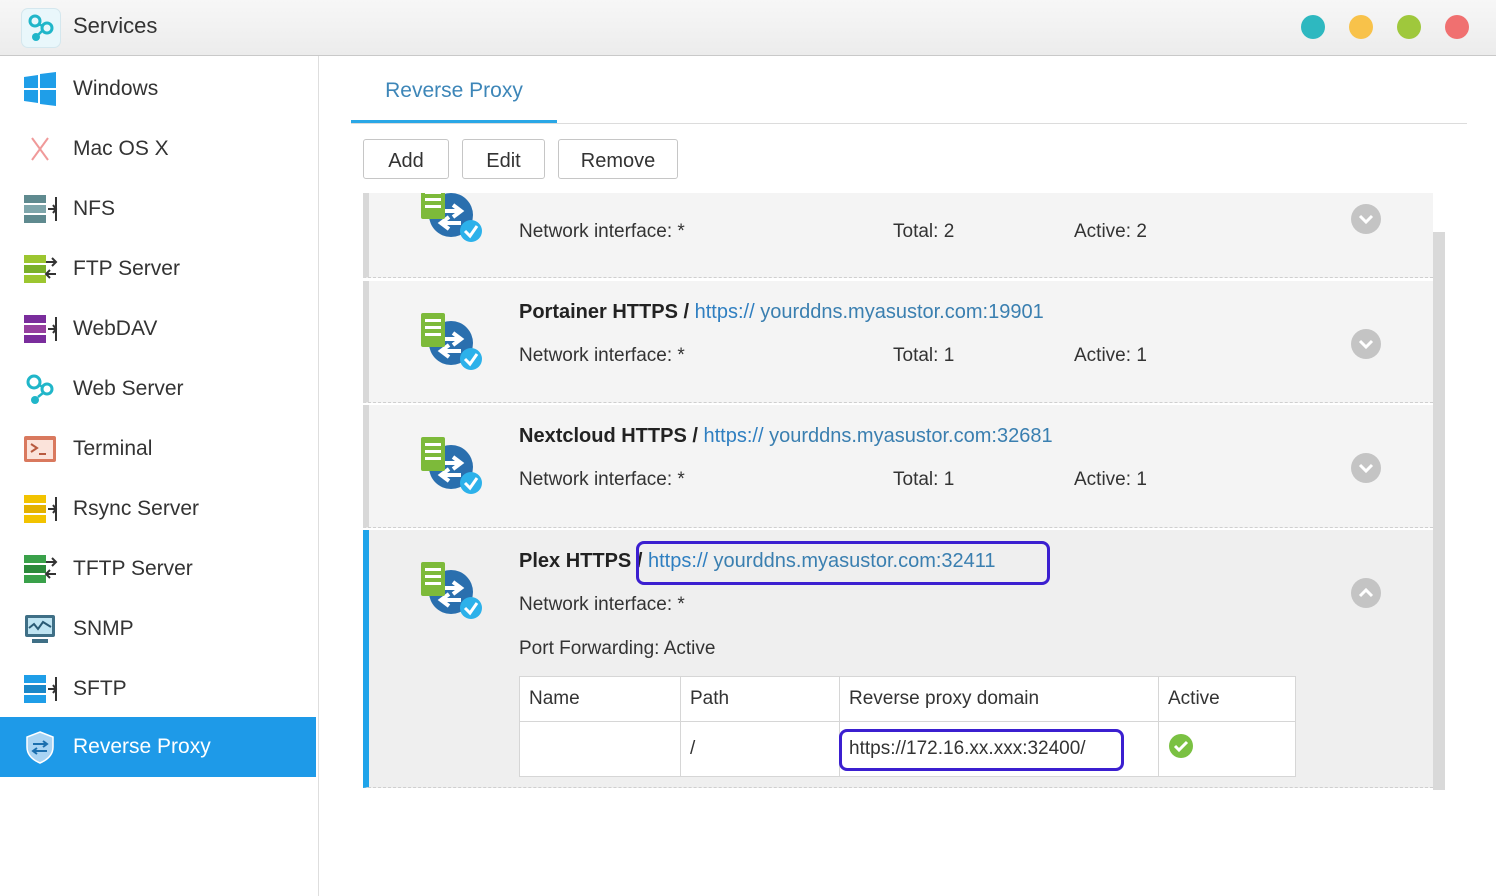 The image size is (1496, 896). What do you see at coordinates (40, 209) in the screenshot?
I see `nfs-icon` at bounding box center [40, 209].